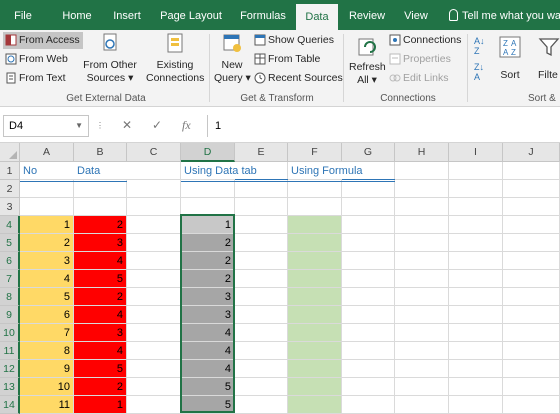 This screenshot has width=560, height=414. What do you see at coordinates (504, 15) in the screenshot?
I see `tell-me-search: Tell me what you wa` at bounding box center [504, 15].